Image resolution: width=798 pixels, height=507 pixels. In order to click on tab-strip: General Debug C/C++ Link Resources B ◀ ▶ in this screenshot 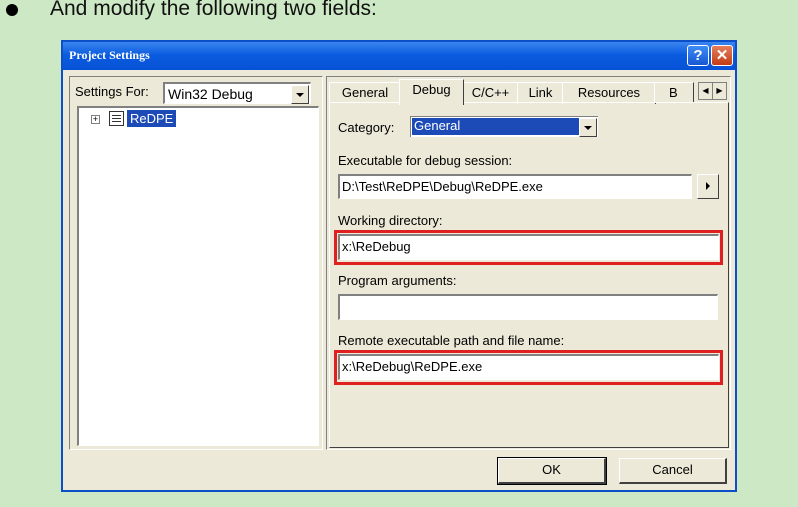, I will do `click(529, 92)`.